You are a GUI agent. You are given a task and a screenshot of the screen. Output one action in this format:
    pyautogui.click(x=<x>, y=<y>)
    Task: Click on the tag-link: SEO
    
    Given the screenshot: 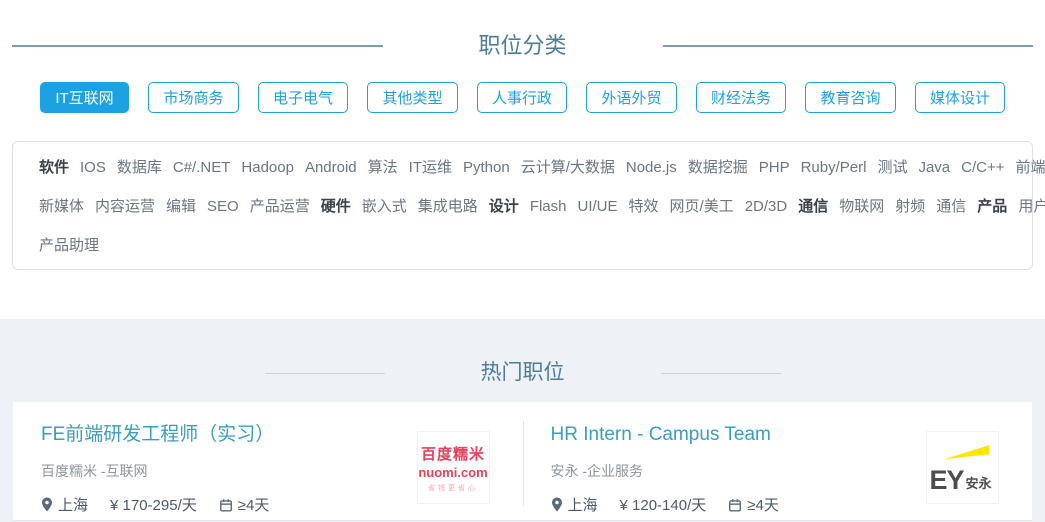 What is the action you would take?
    pyautogui.click(x=223, y=206)
    